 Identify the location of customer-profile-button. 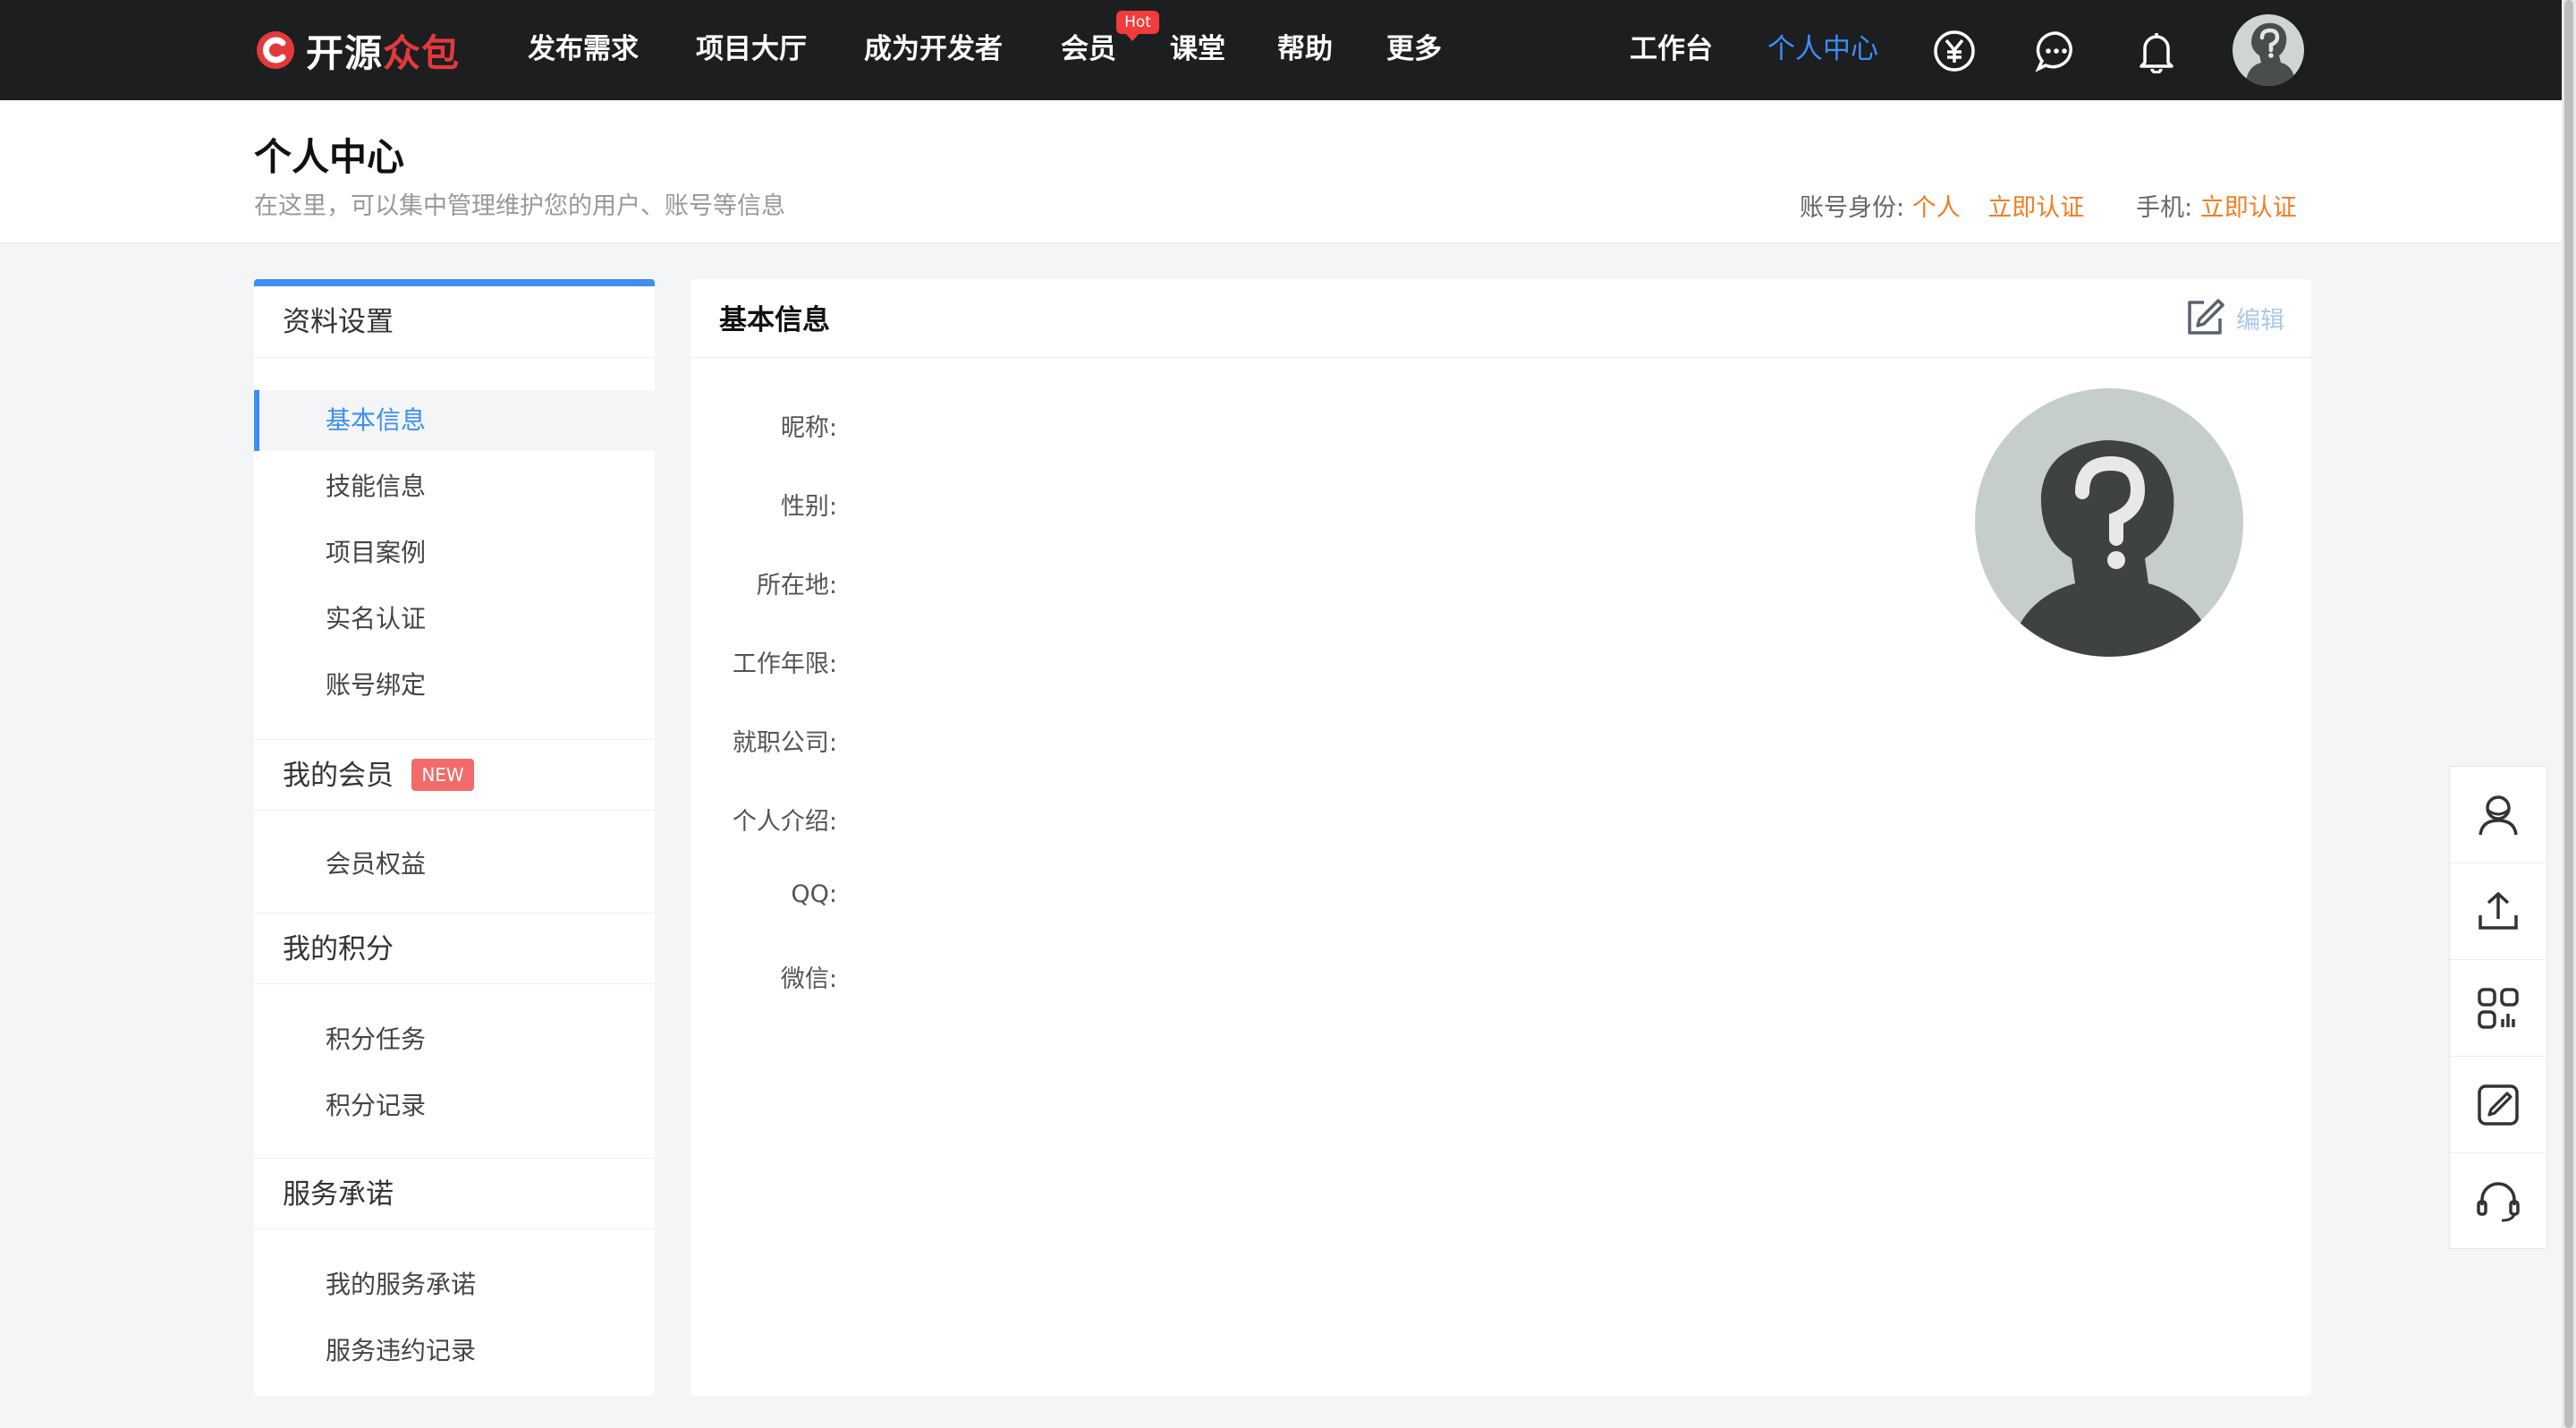
(2498, 815).